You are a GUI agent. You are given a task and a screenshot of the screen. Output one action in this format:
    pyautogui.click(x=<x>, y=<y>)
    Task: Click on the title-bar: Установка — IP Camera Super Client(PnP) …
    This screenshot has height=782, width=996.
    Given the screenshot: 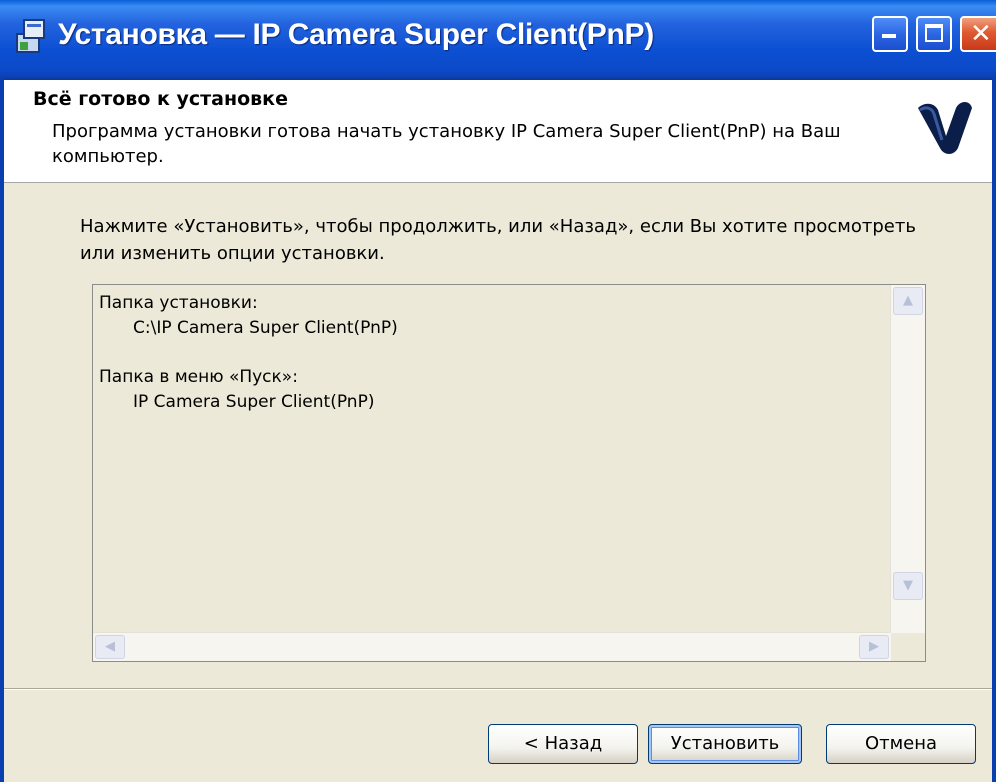 What is the action you would take?
    pyautogui.click(x=498, y=40)
    